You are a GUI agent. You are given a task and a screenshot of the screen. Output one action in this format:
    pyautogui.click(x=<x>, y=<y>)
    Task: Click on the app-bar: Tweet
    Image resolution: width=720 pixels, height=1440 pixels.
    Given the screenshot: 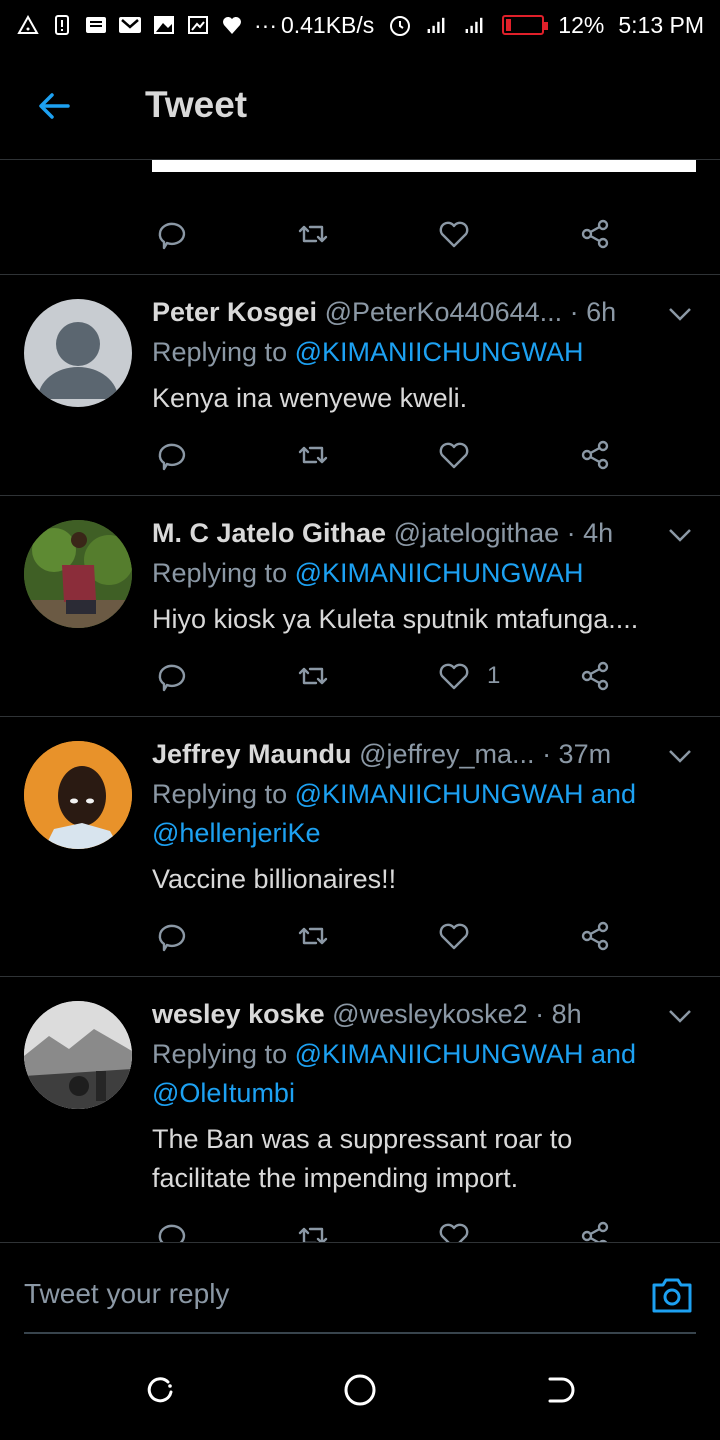 What is the action you would take?
    pyautogui.click(x=360, y=105)
    